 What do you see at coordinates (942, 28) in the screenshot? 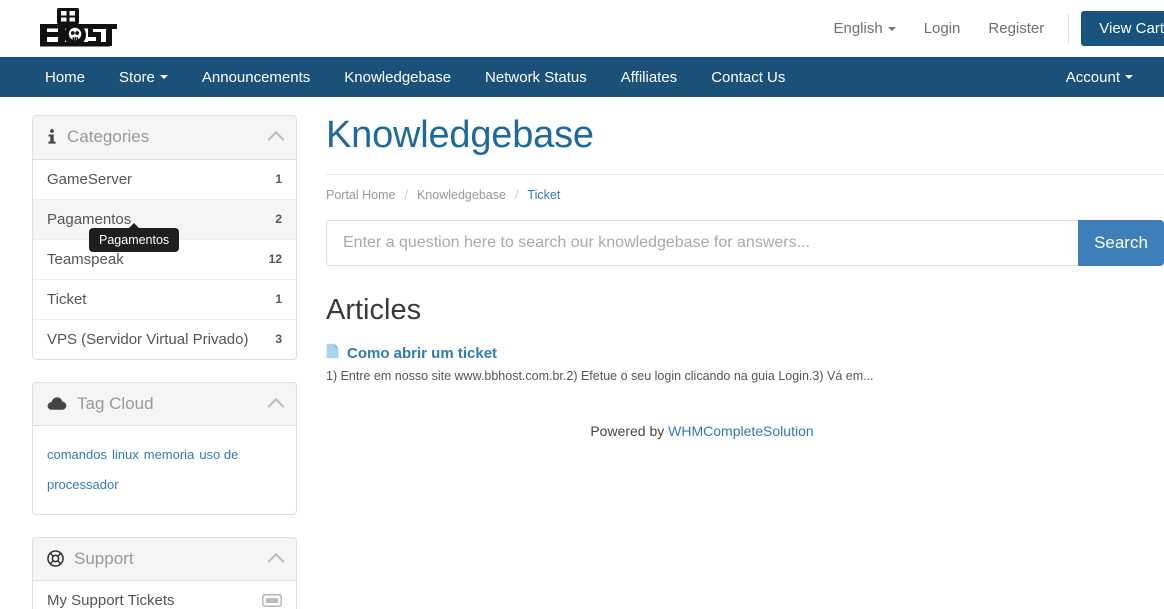
I see `login-link: Login` at bounding box center [942, 28].